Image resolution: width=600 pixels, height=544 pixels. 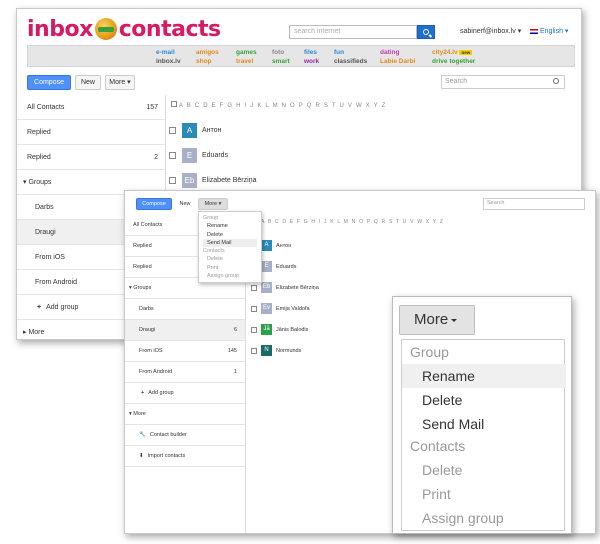 What do you see at coordinates (437, 320) in the screenshot?
I see `more-button-zoomed: More` at bounding box center [437, 320].